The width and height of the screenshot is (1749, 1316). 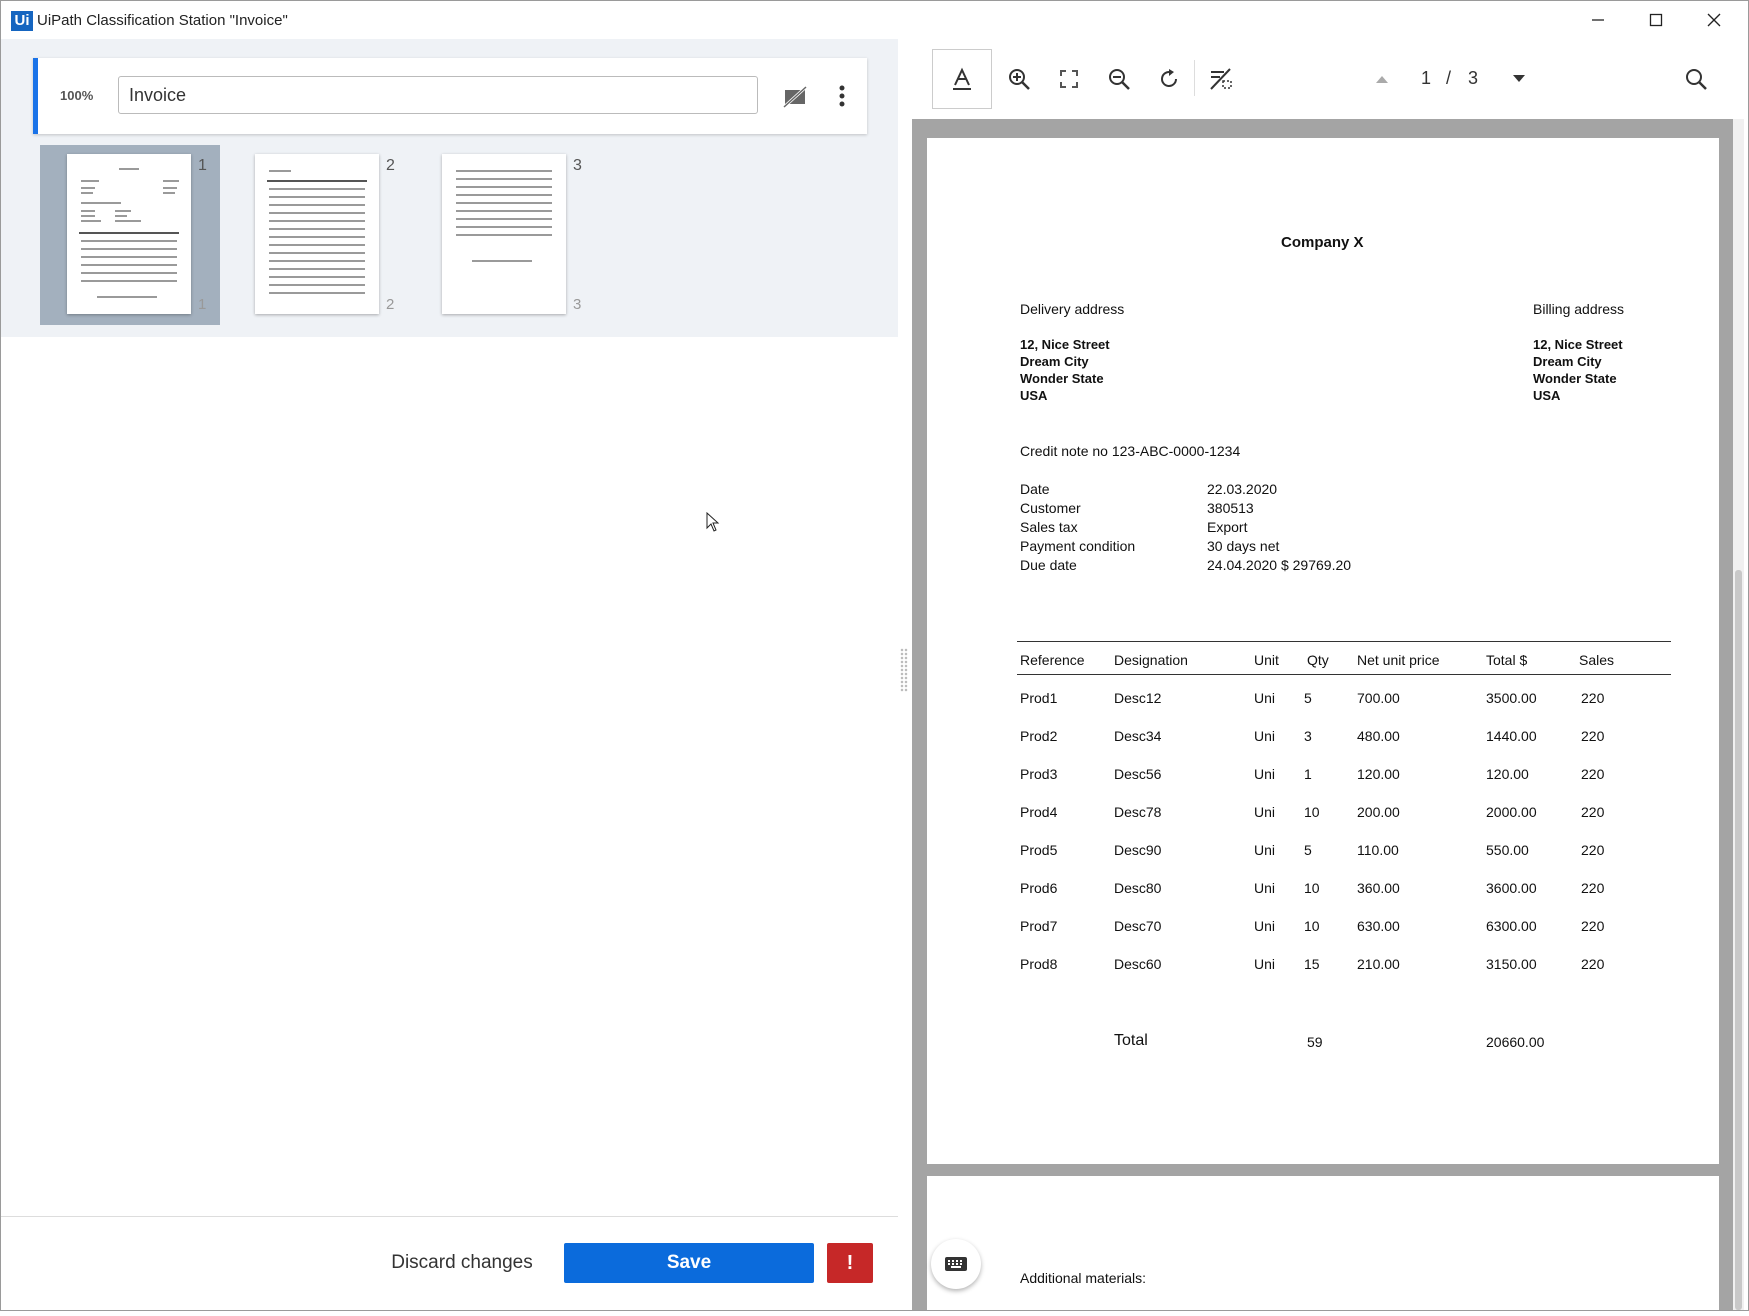 What do you see at coordinates (1344, 674) in the screenshot?
I see `table-header-rule` at bounding box center [1344, 674].